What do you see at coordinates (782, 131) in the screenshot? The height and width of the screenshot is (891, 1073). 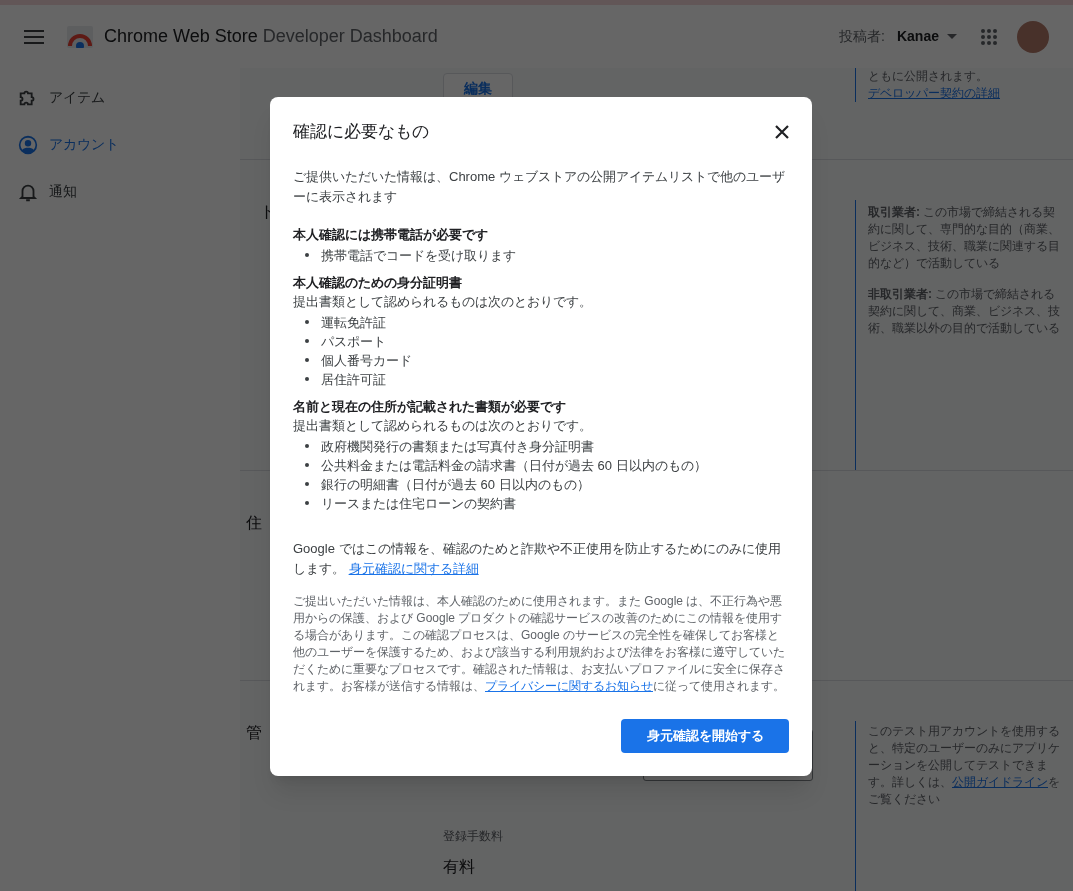 I see `close-icon` at bounding box center [782, 131].